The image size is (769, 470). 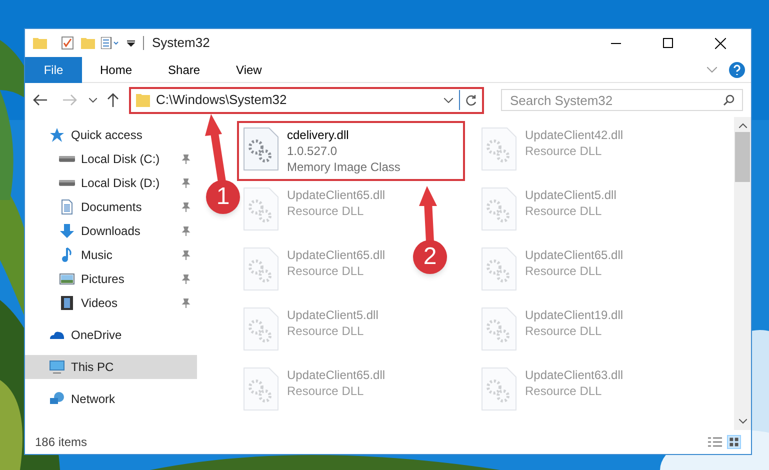 I want to click on back-arrow-icon, so click(x=40, y=100).